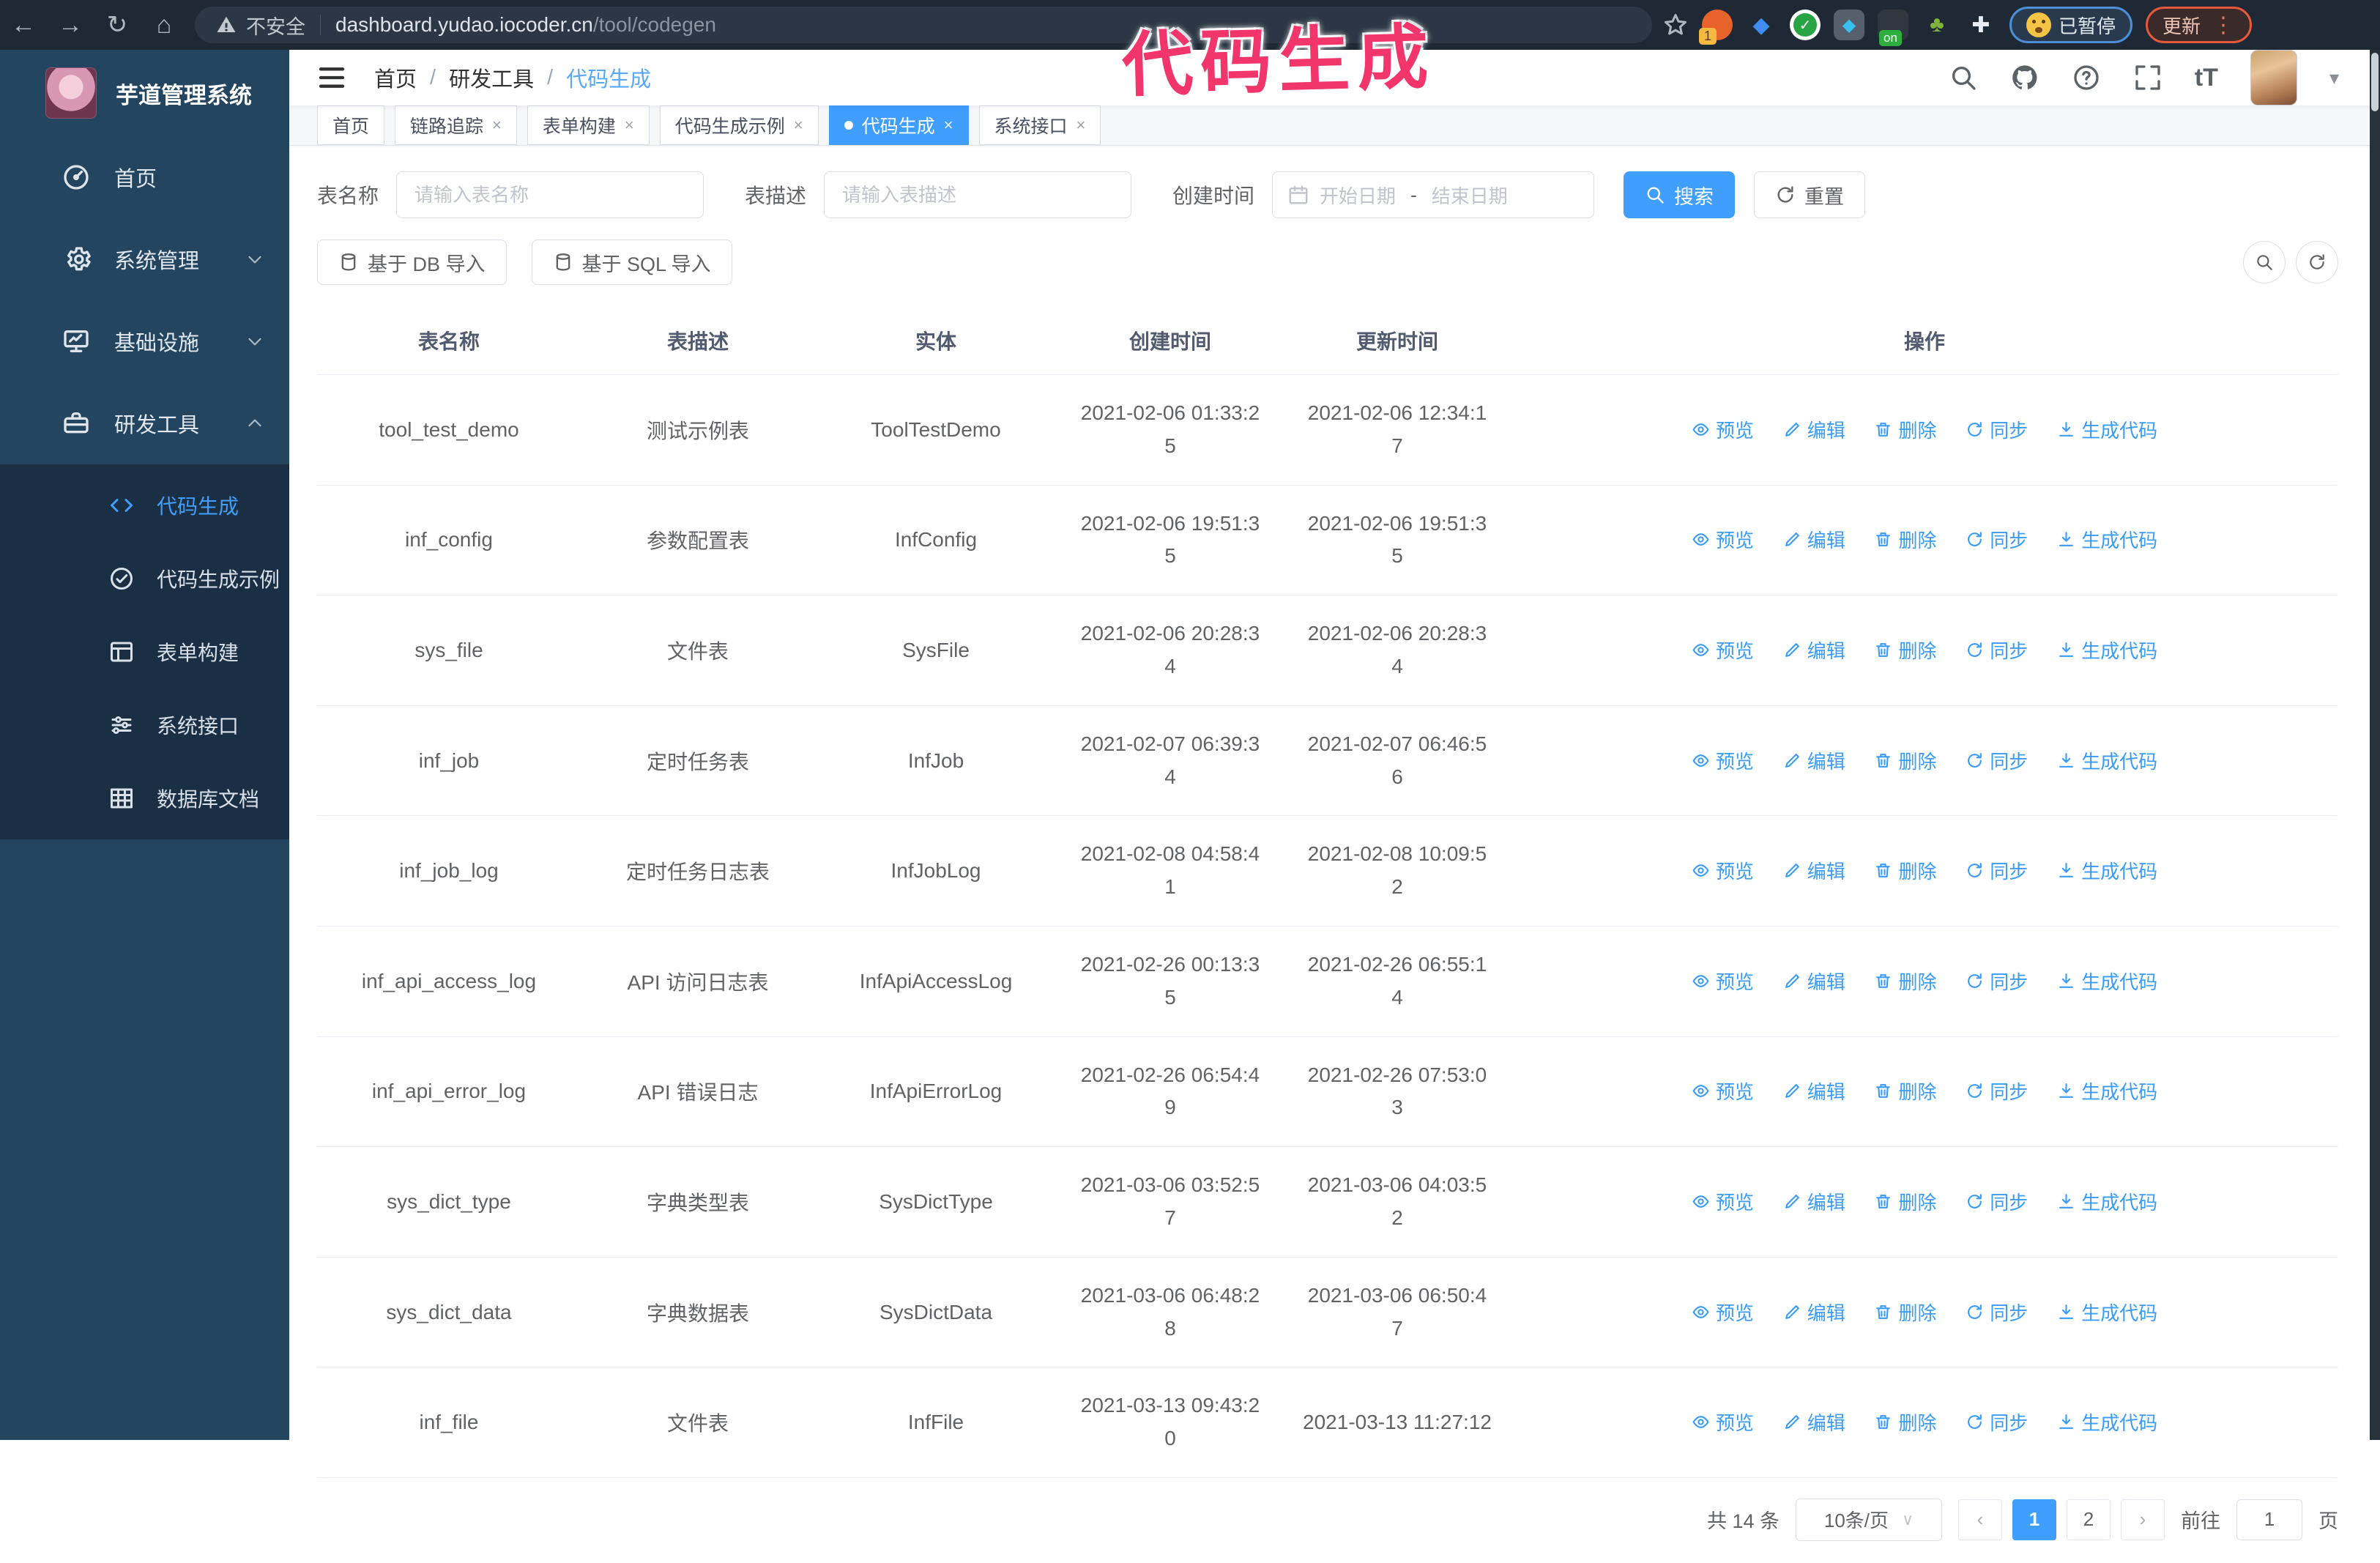 The width and height of the screenshot is (2380, 1563). Describe the element at coordinates (456, 125) in the screenshot. I see `tab-tracing: 链路追踪 ×` at that location.